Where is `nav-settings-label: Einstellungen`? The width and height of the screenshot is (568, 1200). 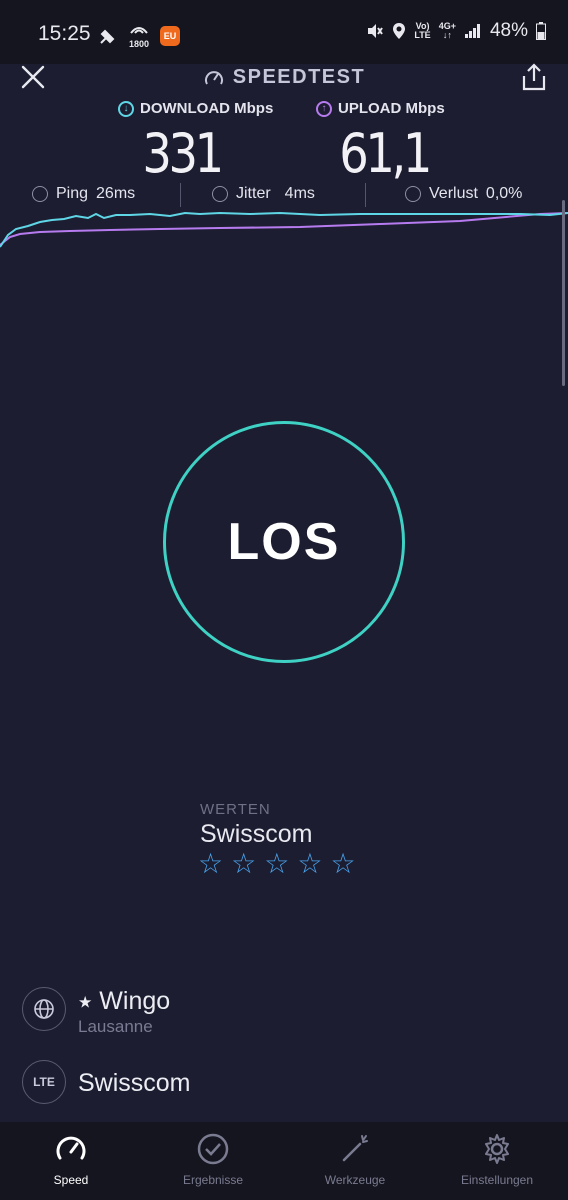 nav-settings-label: Einstellungen is located at coordinates (497, 1180).